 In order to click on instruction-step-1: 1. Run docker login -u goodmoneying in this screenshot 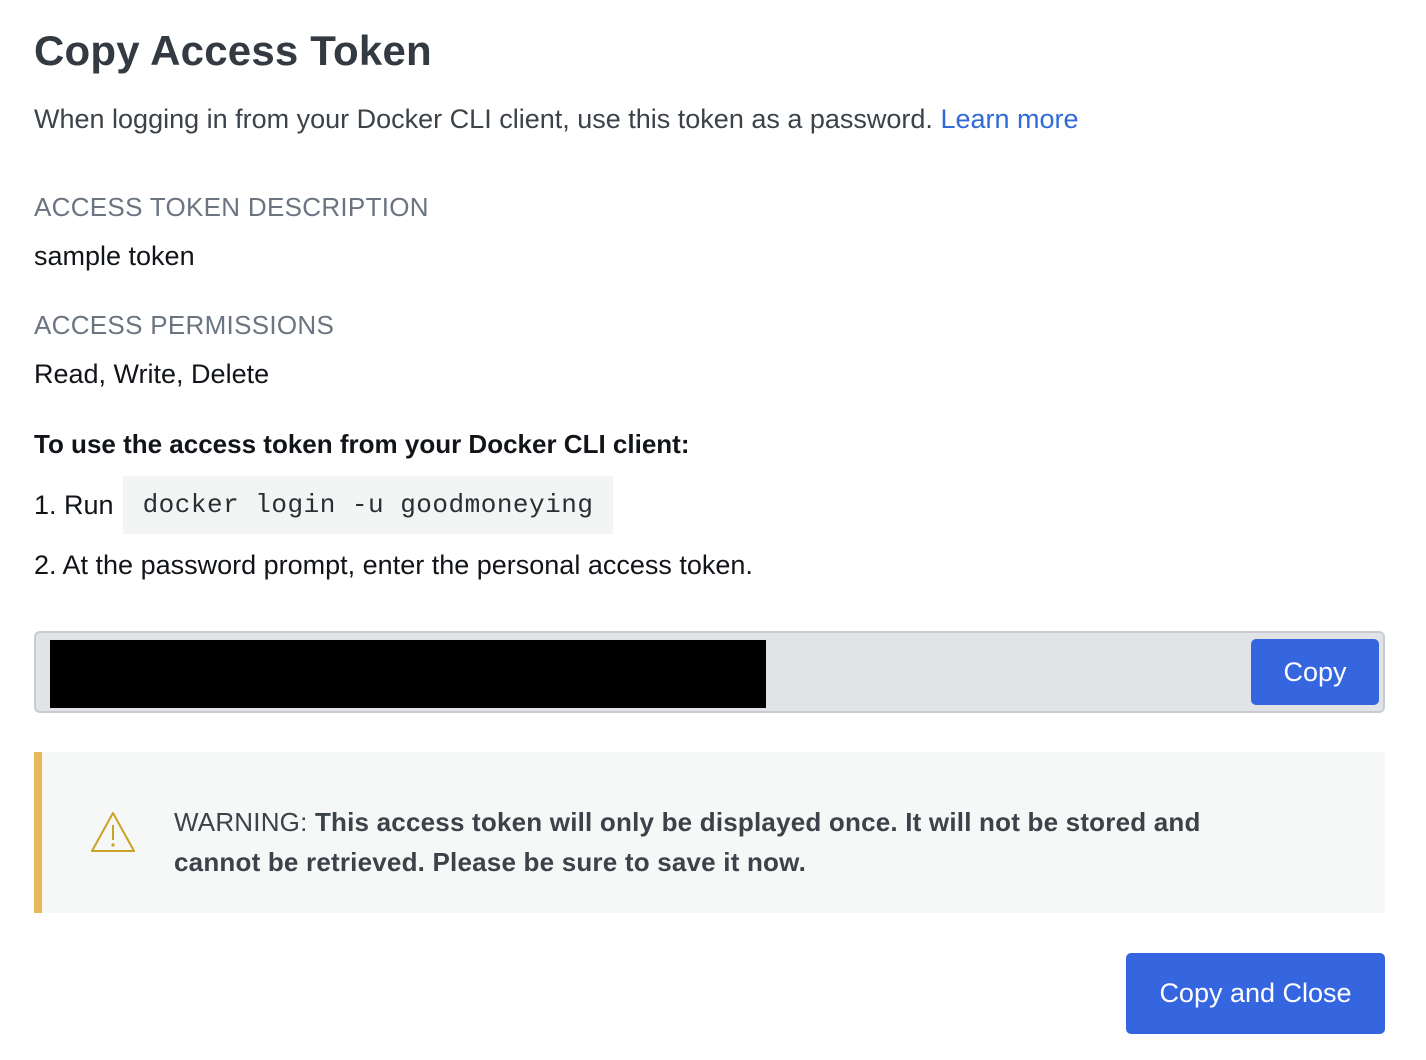, I will do `click(324, 505)`.